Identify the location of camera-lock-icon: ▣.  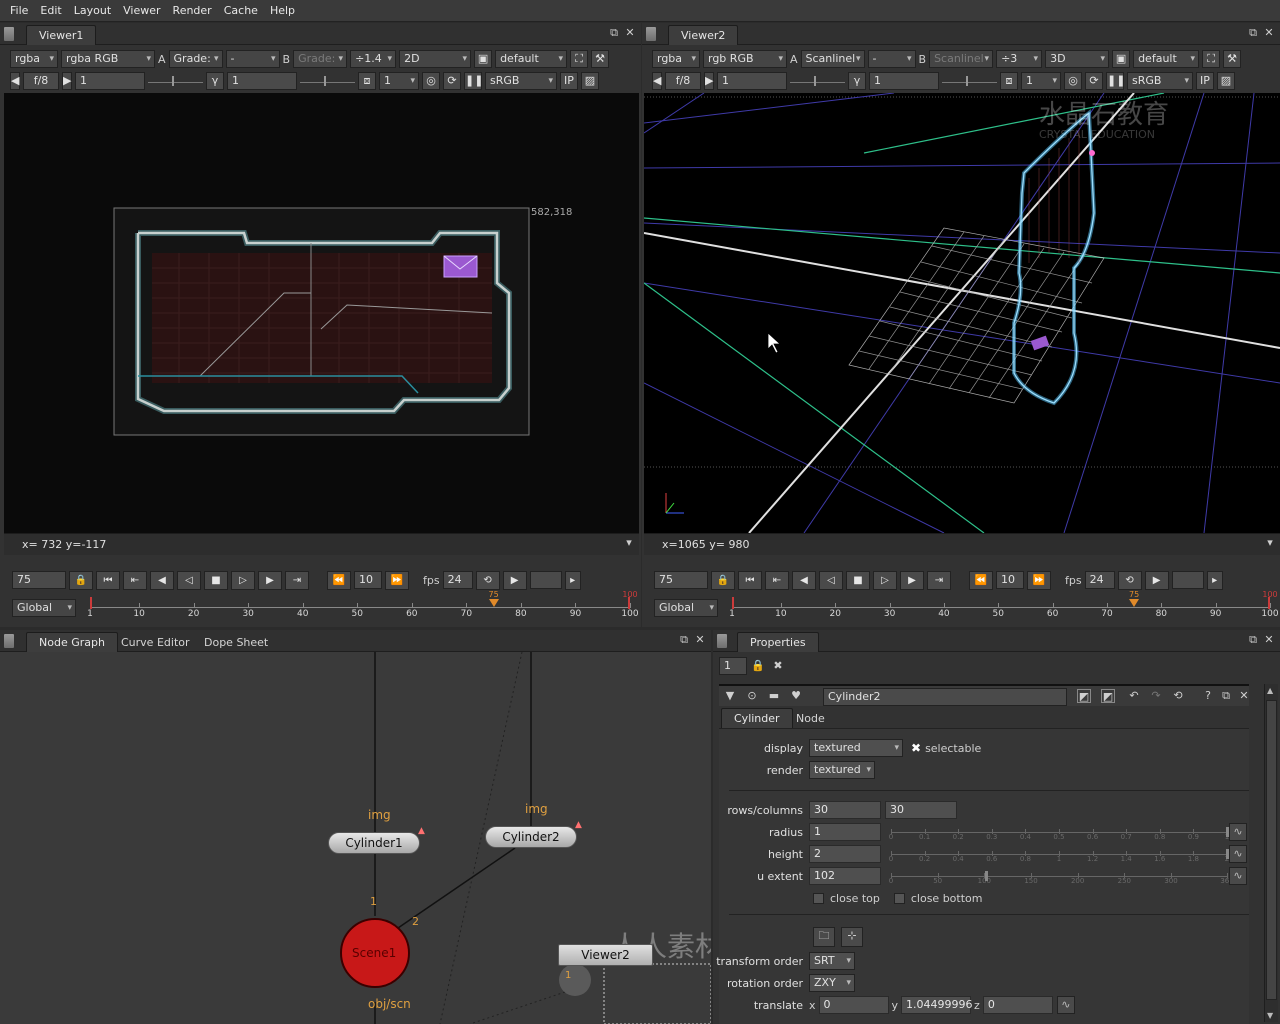
(1121, 59).